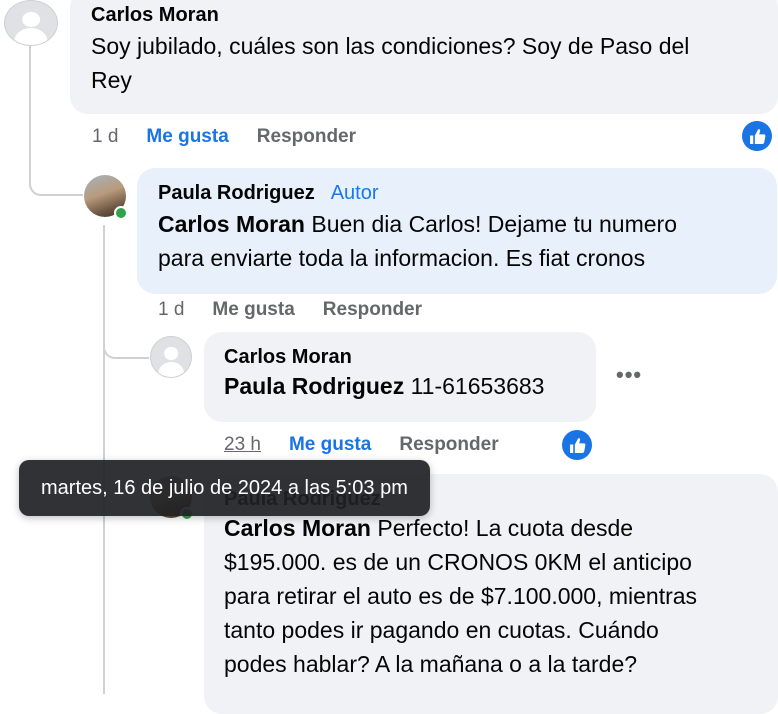 The width and height of the screenshot is (778, 714). Describe the element at coordinates (242, 445) in the screenshot. I see `comment-timestamp: 23 h` at that location.